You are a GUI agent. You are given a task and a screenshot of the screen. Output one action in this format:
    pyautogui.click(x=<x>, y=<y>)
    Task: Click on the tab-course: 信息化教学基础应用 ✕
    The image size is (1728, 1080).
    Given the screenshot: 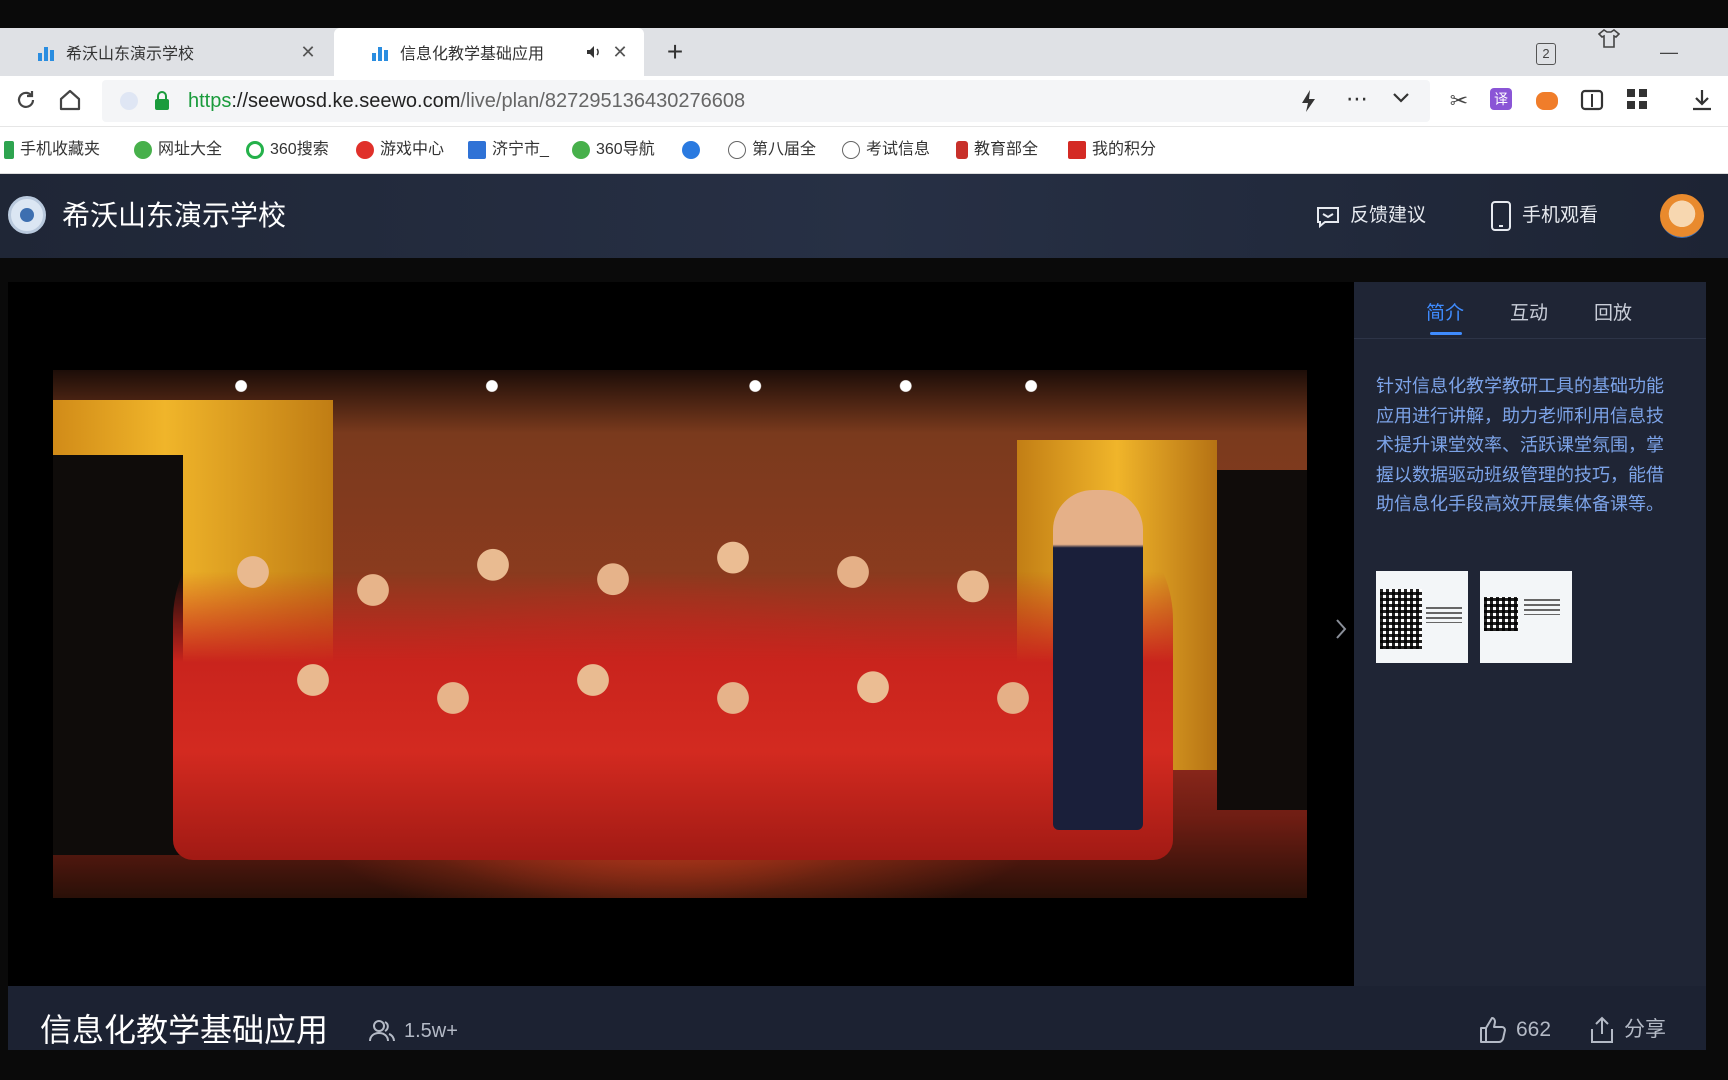 What is the action you would take?
    pyautogui.click(x=489, y=52)
    